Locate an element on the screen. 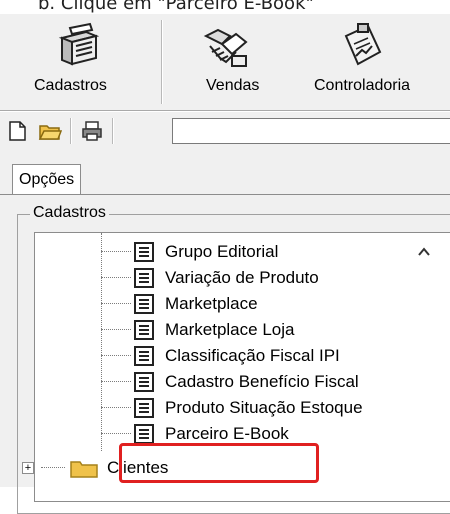  expand-toggle: + is located at coordinates (28, 468).